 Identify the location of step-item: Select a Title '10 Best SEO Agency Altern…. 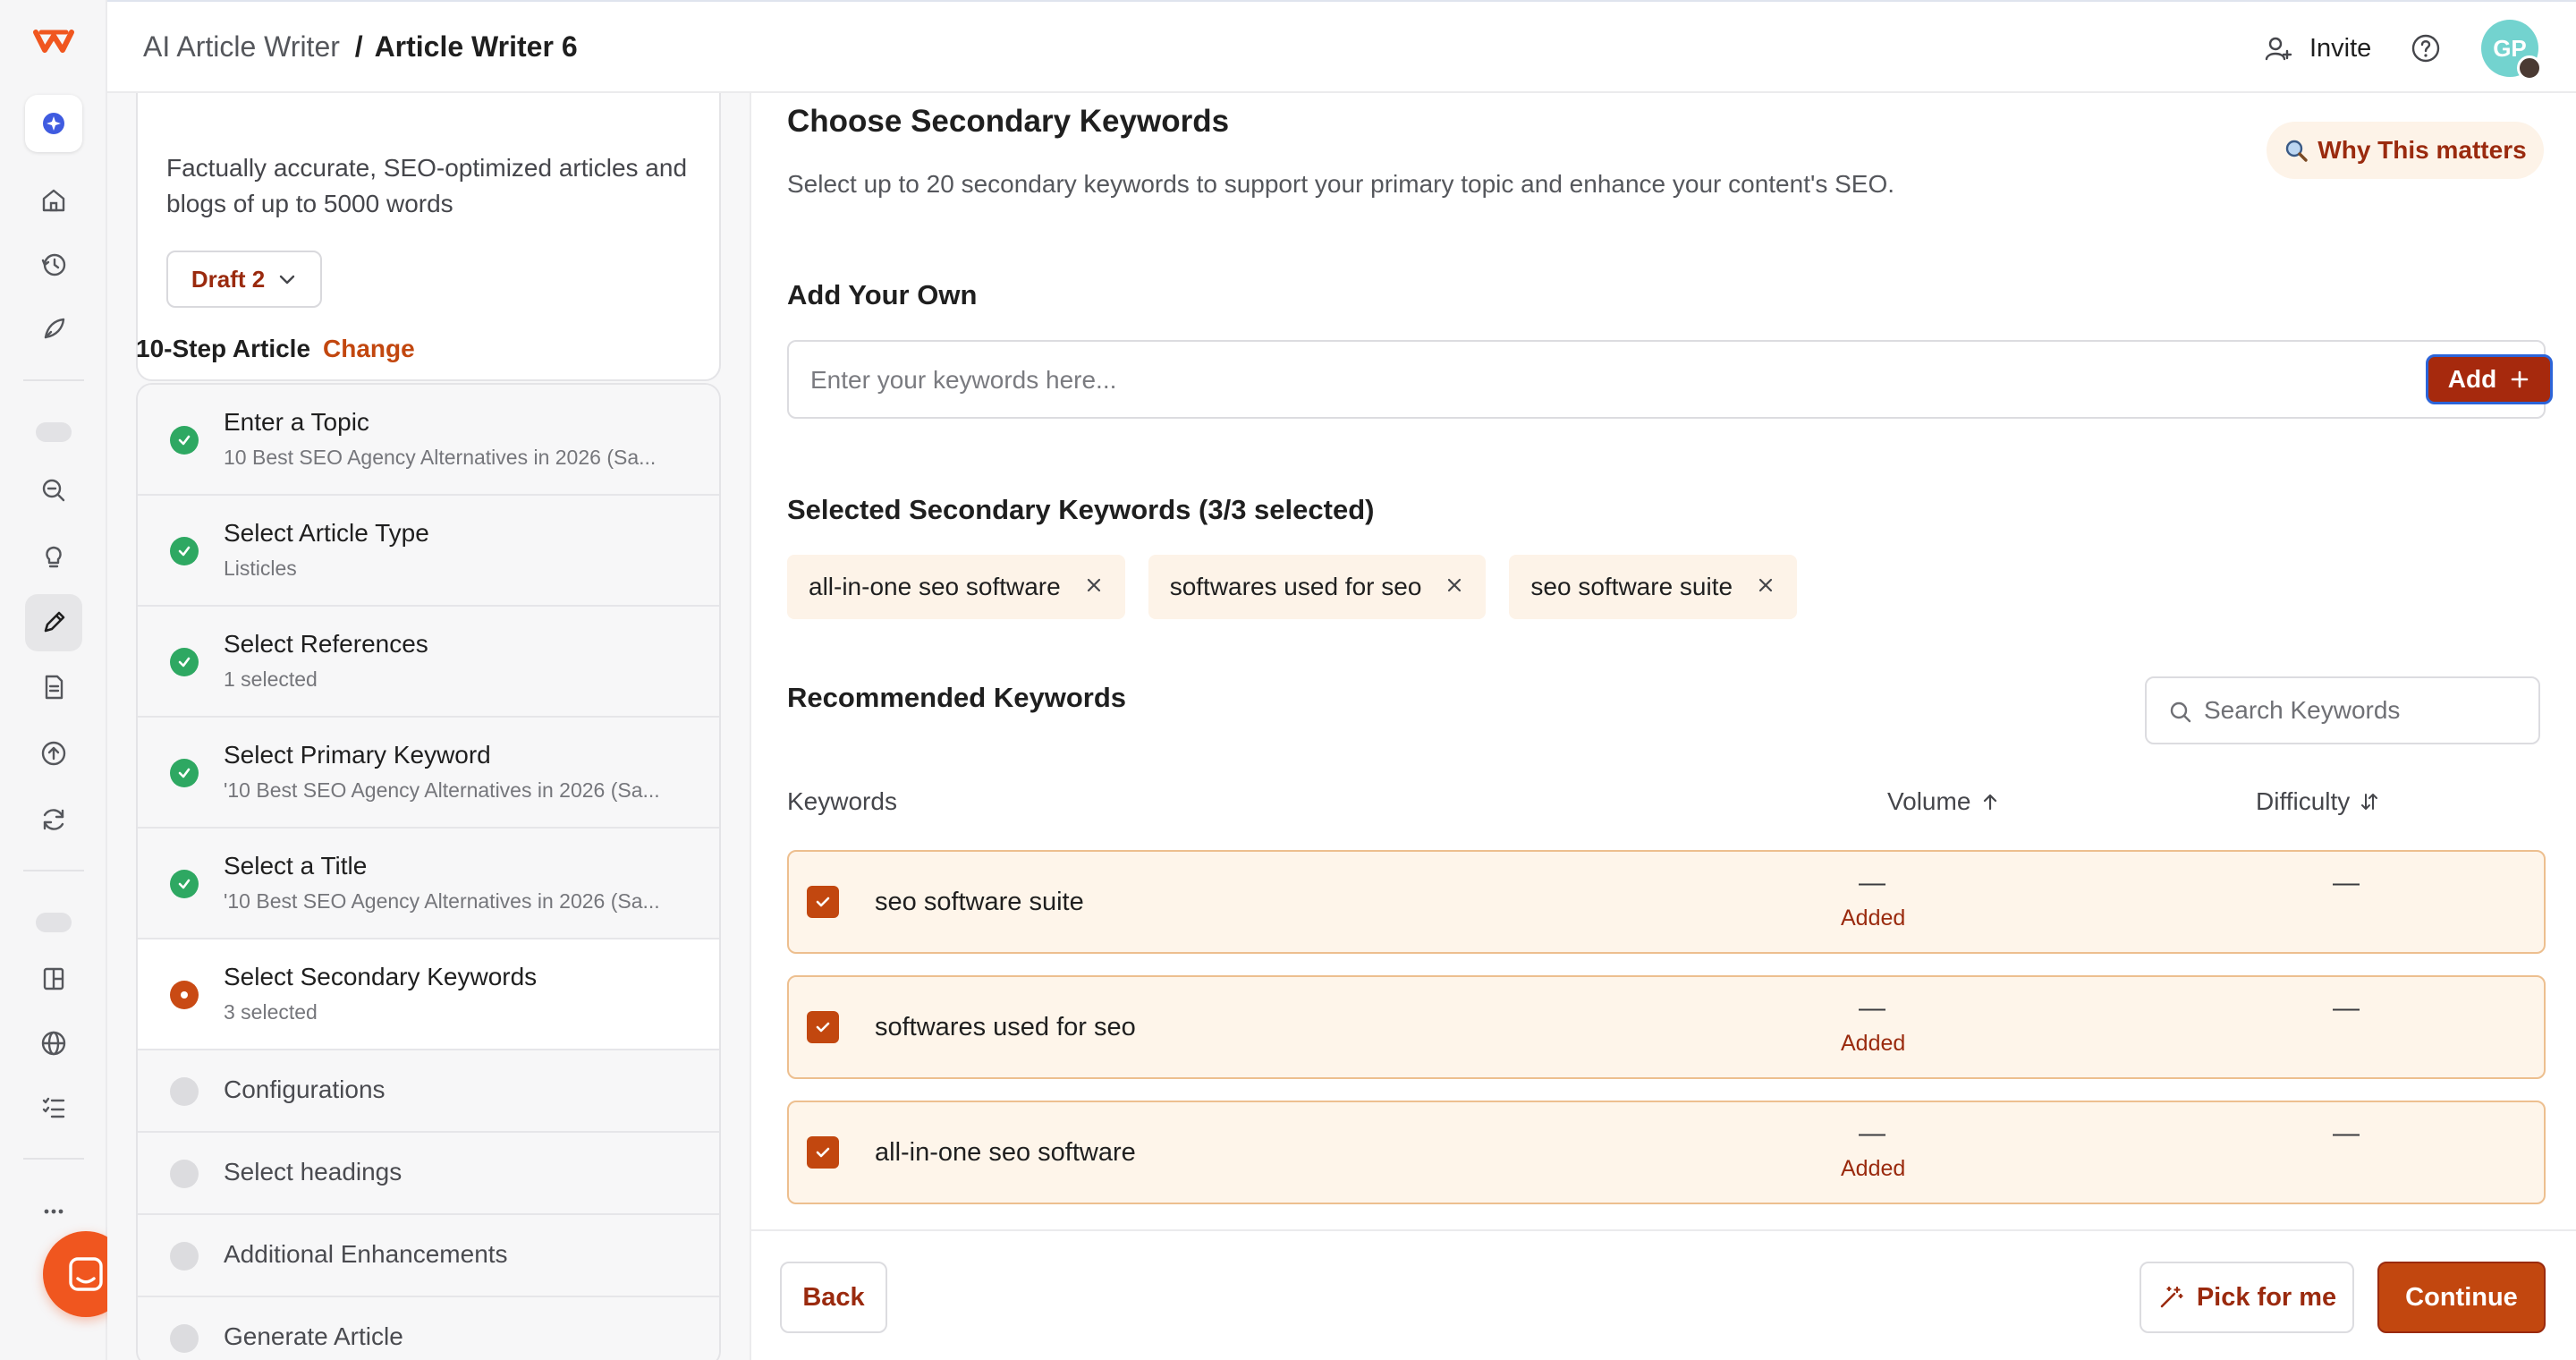
(428, 884).